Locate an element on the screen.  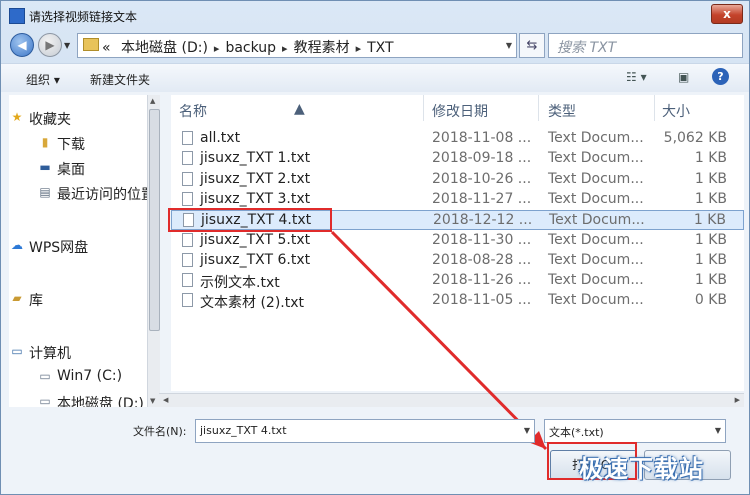
watermark-logo: 极速下载站 is located at coordinates (641, 469).